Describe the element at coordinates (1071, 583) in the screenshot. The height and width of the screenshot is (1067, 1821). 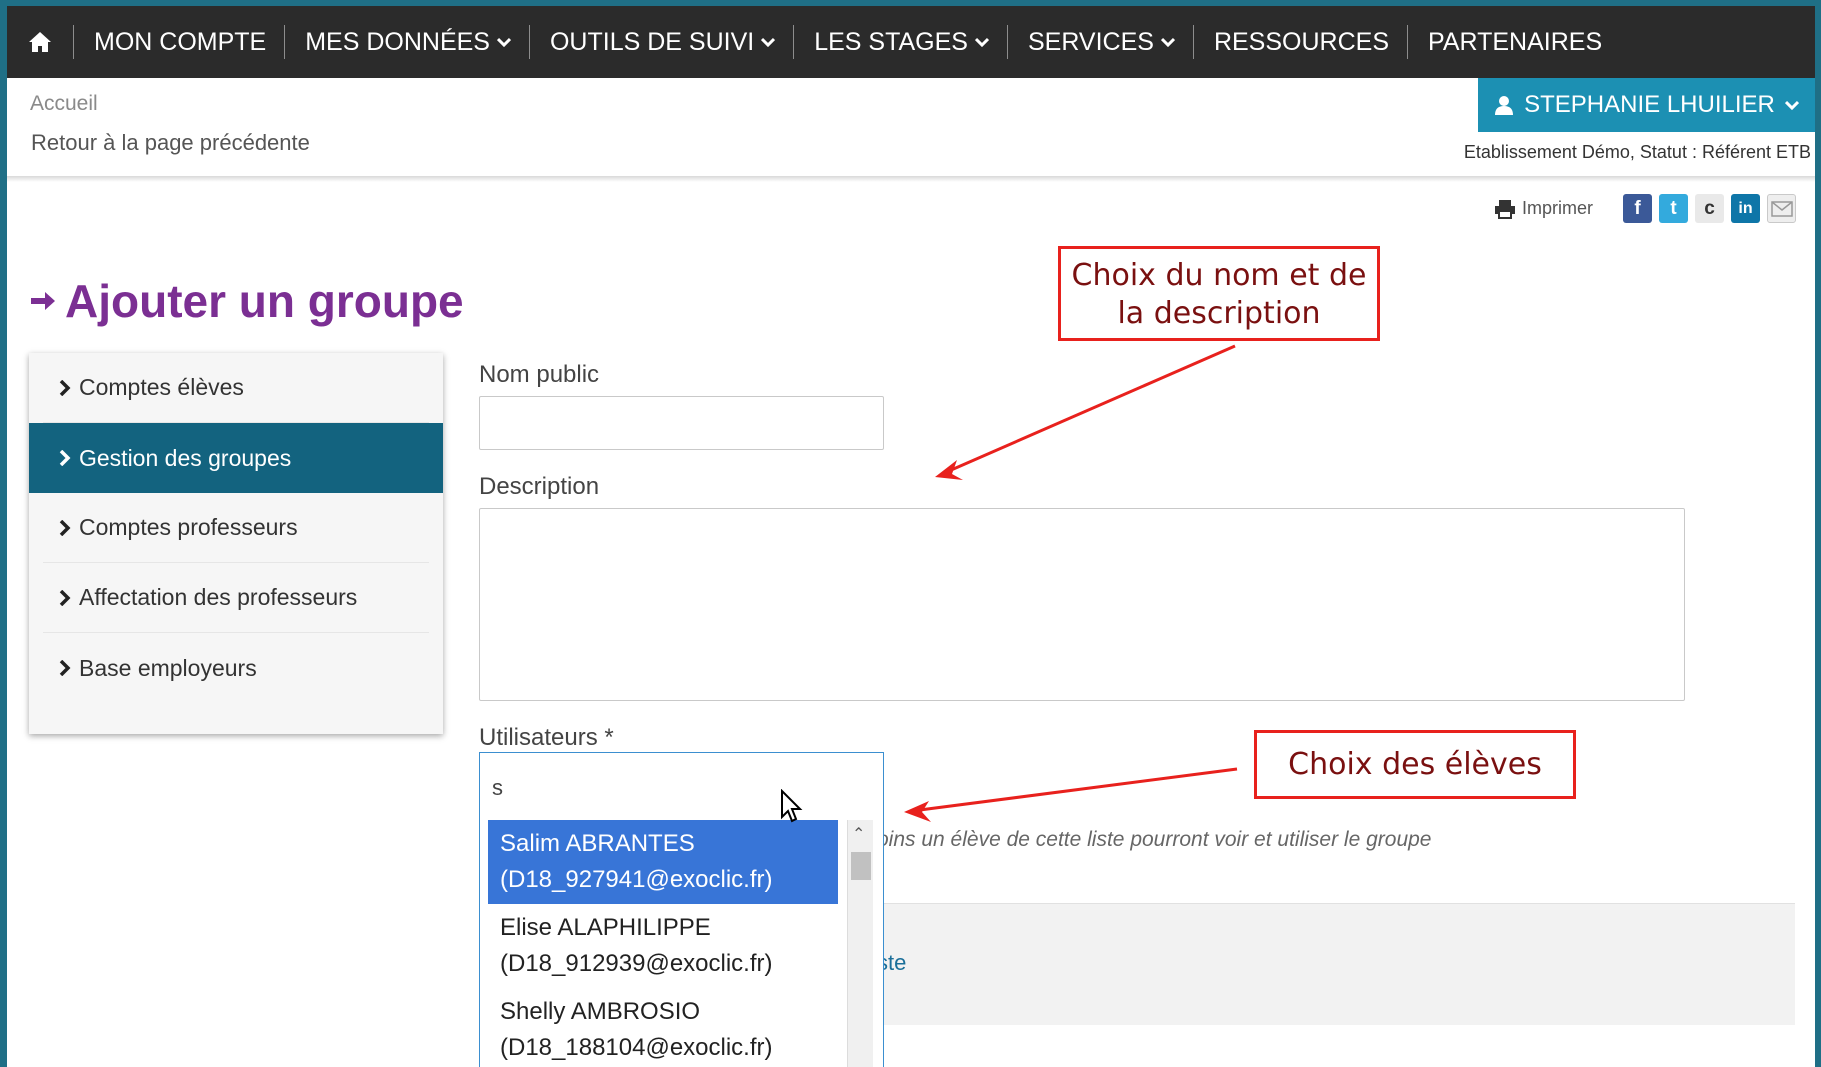
I see `annotation-arrows` at that location.